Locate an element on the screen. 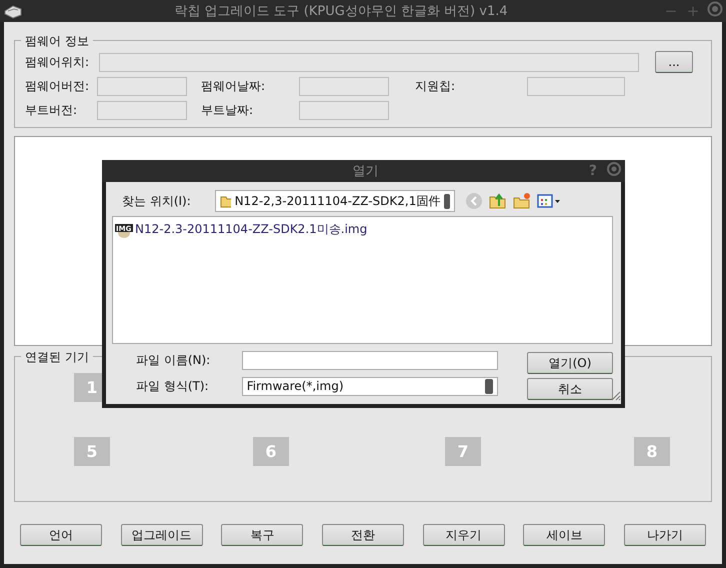 The width and height of the screenshot is (726, 568). location-dropdown: N12-2,3-20111104-ZZ-SDK2,1固件 is located at coordinates (334, 201).